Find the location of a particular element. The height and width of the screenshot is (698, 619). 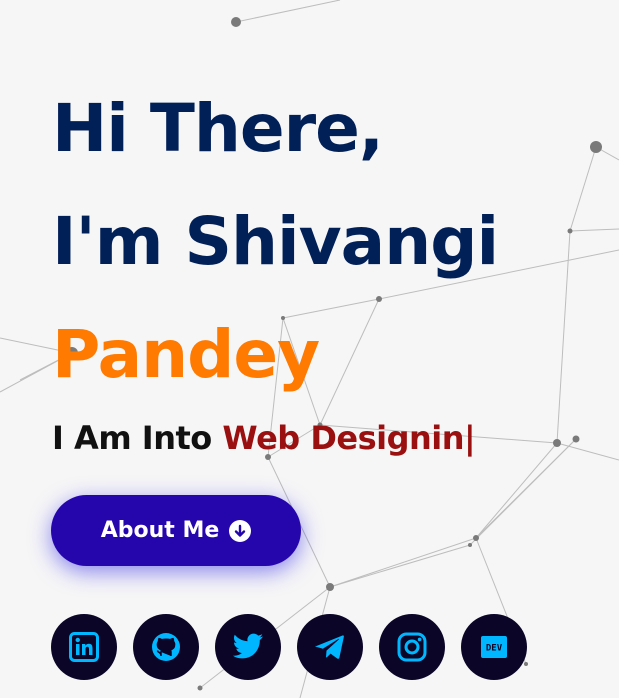

typing-cursor: | is located at coordinates (470, 438).